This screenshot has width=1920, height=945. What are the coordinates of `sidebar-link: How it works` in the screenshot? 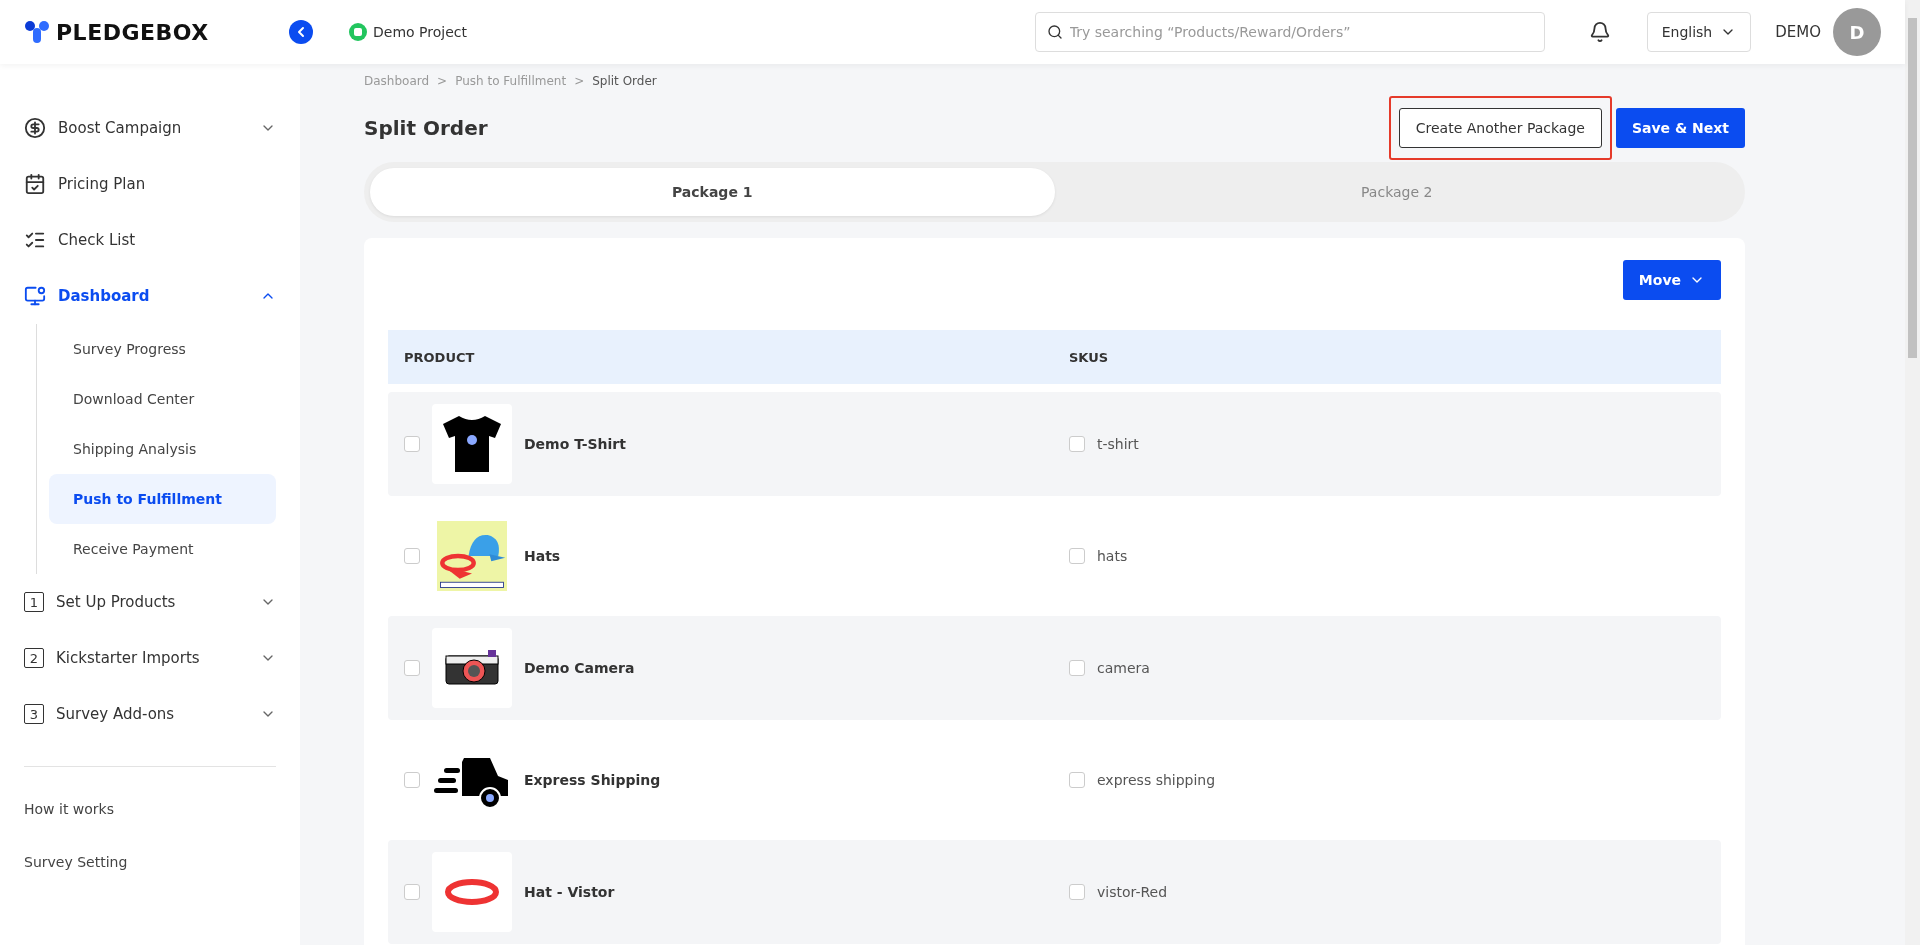 It's located at (150, 809).